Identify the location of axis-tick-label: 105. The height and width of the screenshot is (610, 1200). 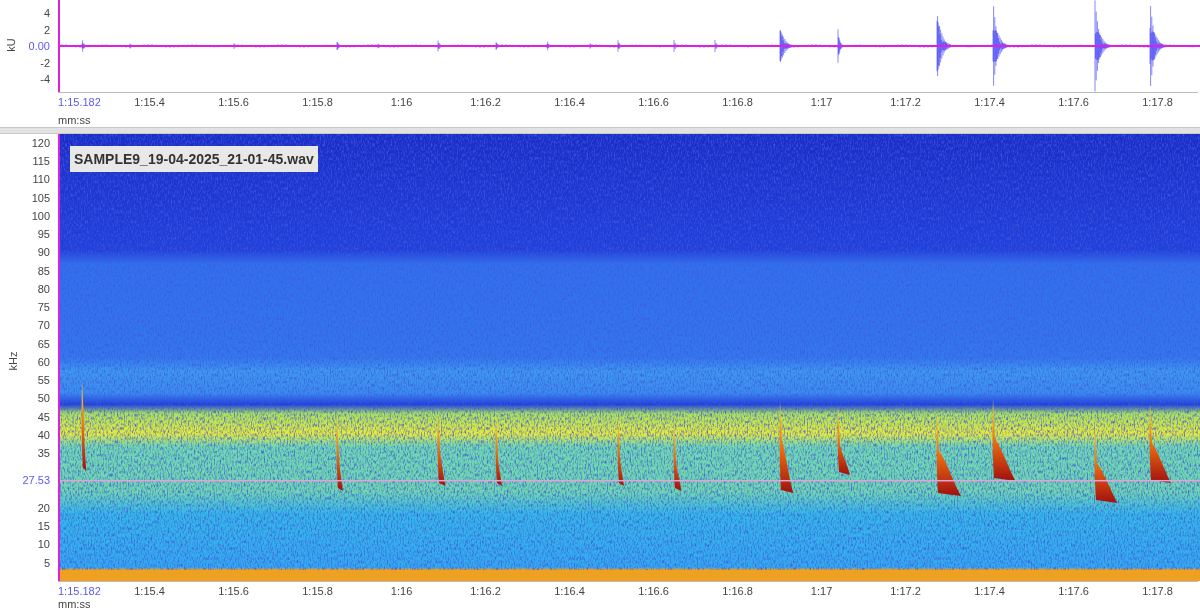
(40, 197).